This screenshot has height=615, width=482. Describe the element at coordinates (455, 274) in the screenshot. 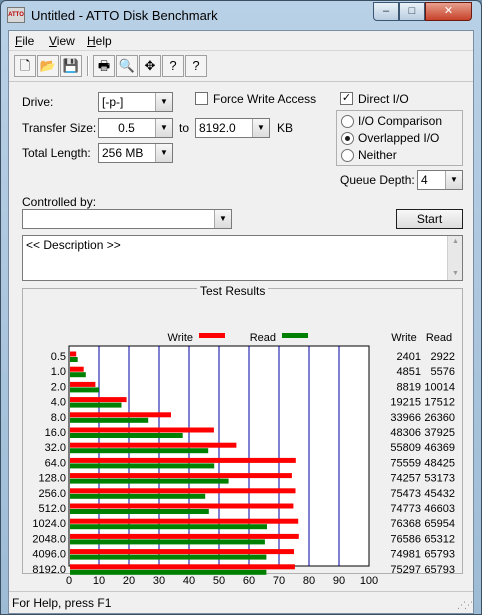

I see `scroll-down-arrow-icon: ▼` at that location.